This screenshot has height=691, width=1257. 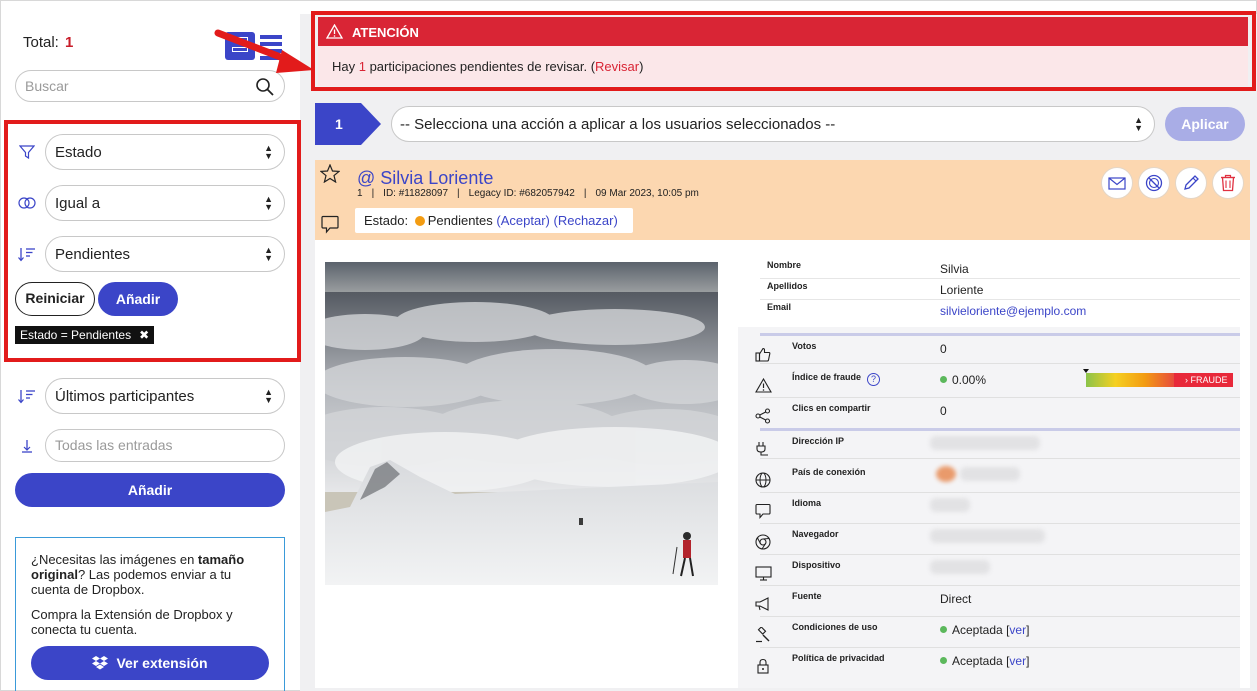 I want to click on edit-button, so click(x=1191, y=183).